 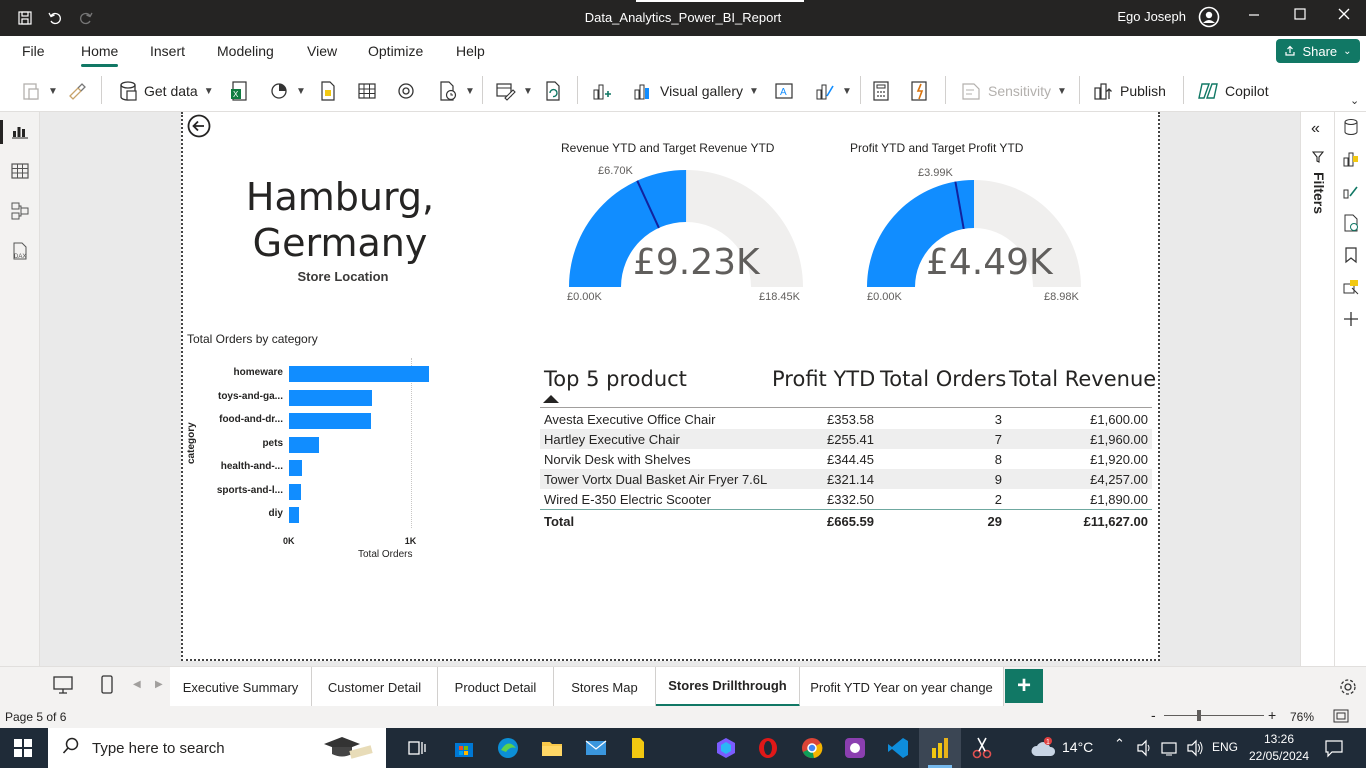 I want to click on menu-optimize: Optimize, so click(x=395, y=51).